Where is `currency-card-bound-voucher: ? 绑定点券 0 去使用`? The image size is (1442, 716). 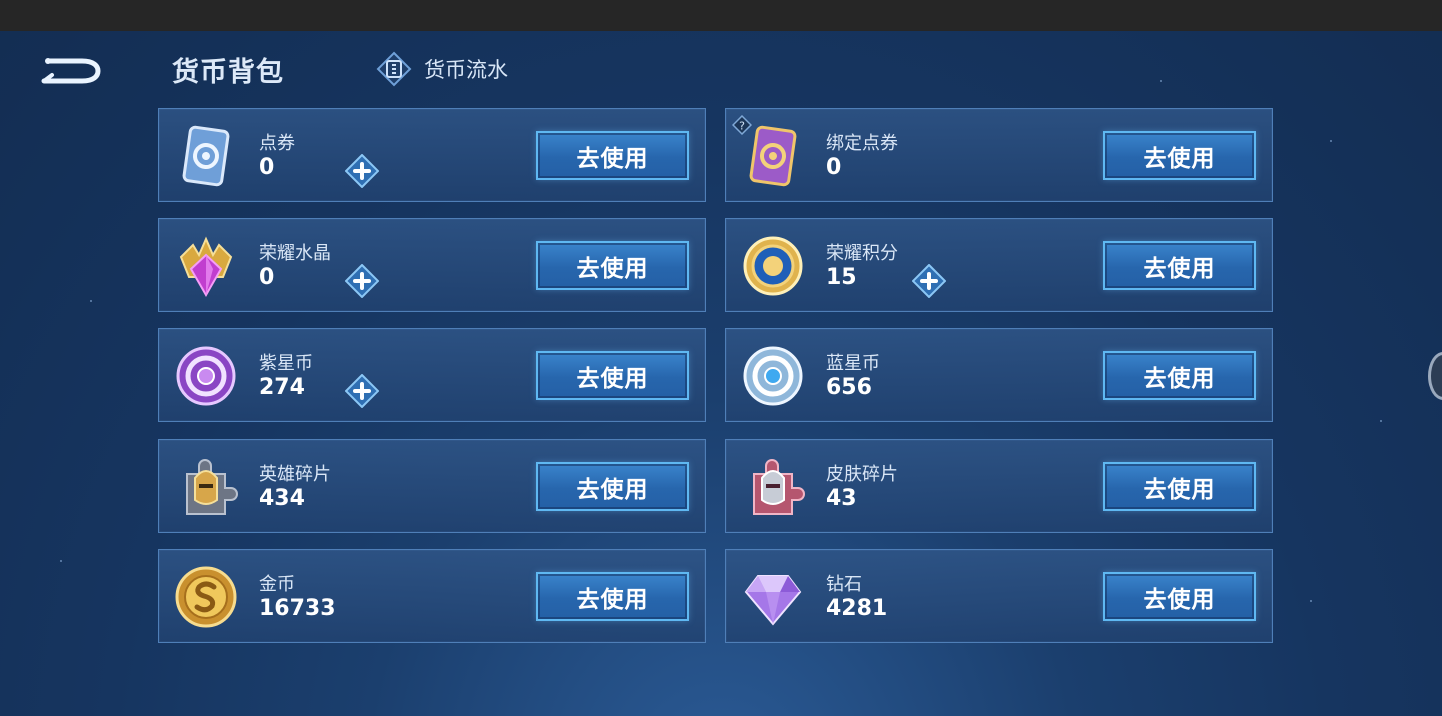 currency-card-bound-voucher: ? 绑定点券 0 去使用 is located at coordinates (999, 155).